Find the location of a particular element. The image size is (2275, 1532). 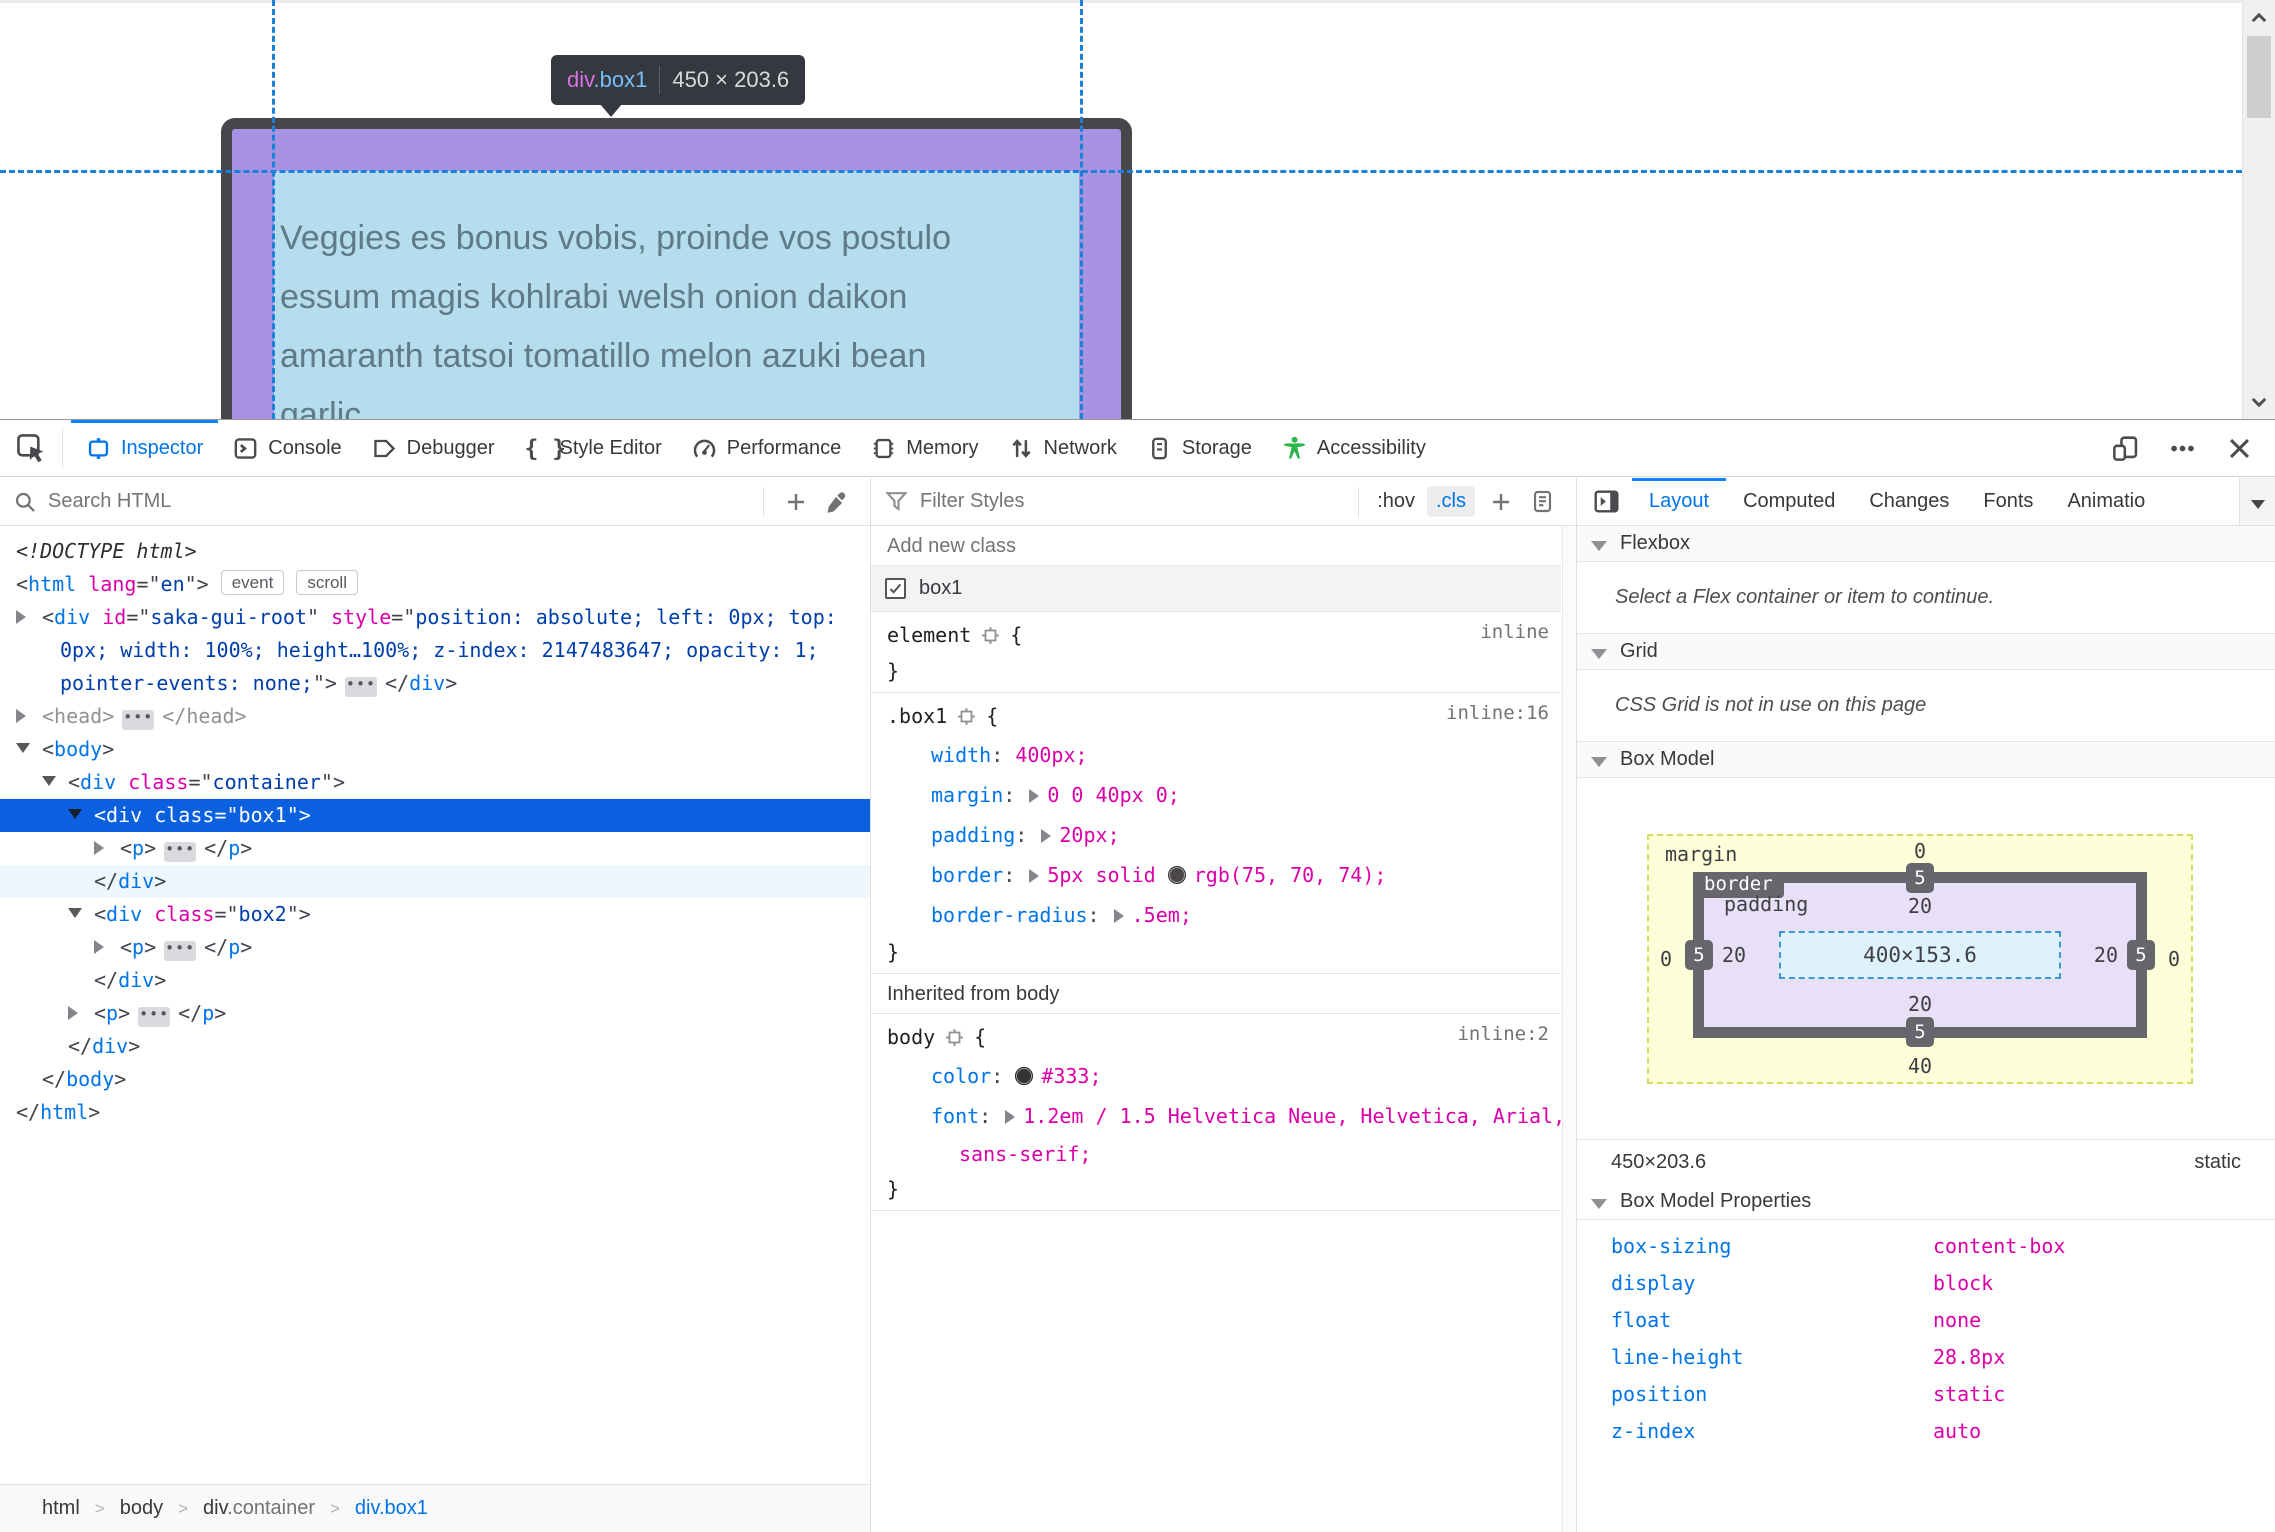

search-html-input is located at coordinates (398, 501).